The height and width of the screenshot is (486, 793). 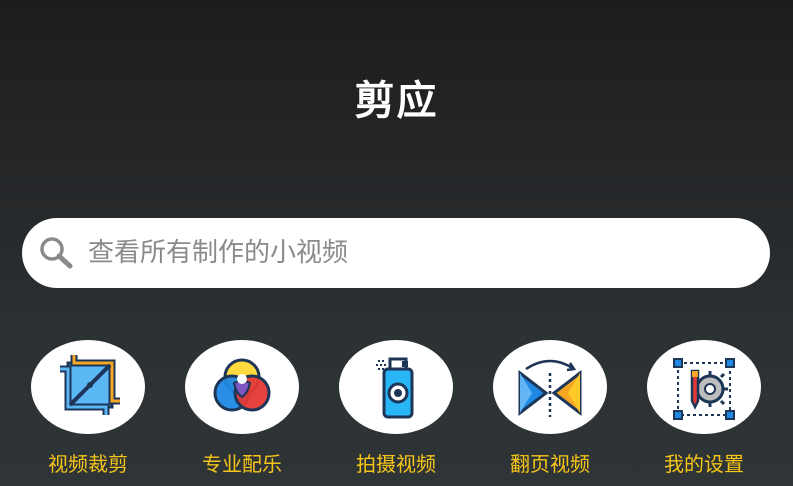 I want to click on menu-label: 视频裁剪, so click(x=88, y=464).